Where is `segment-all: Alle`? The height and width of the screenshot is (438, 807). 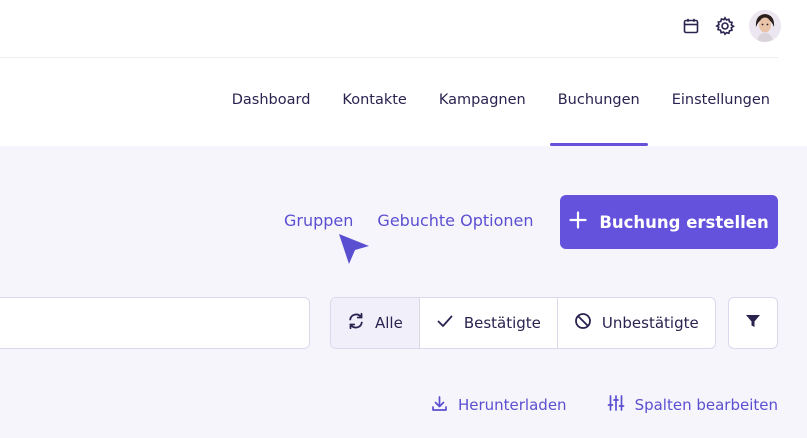 segment-all: Alle is located at coordinates (375, 323).